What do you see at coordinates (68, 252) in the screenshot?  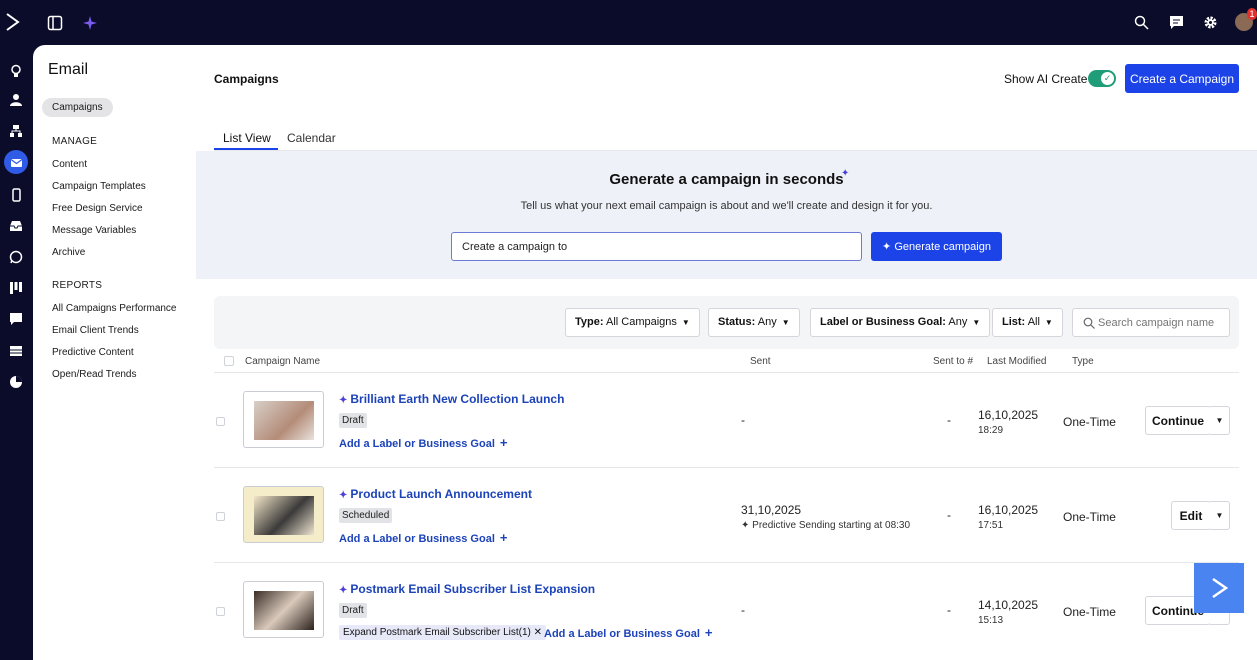 I see `sidebar-item-archive: Archive` at bounding box center [68, 252].